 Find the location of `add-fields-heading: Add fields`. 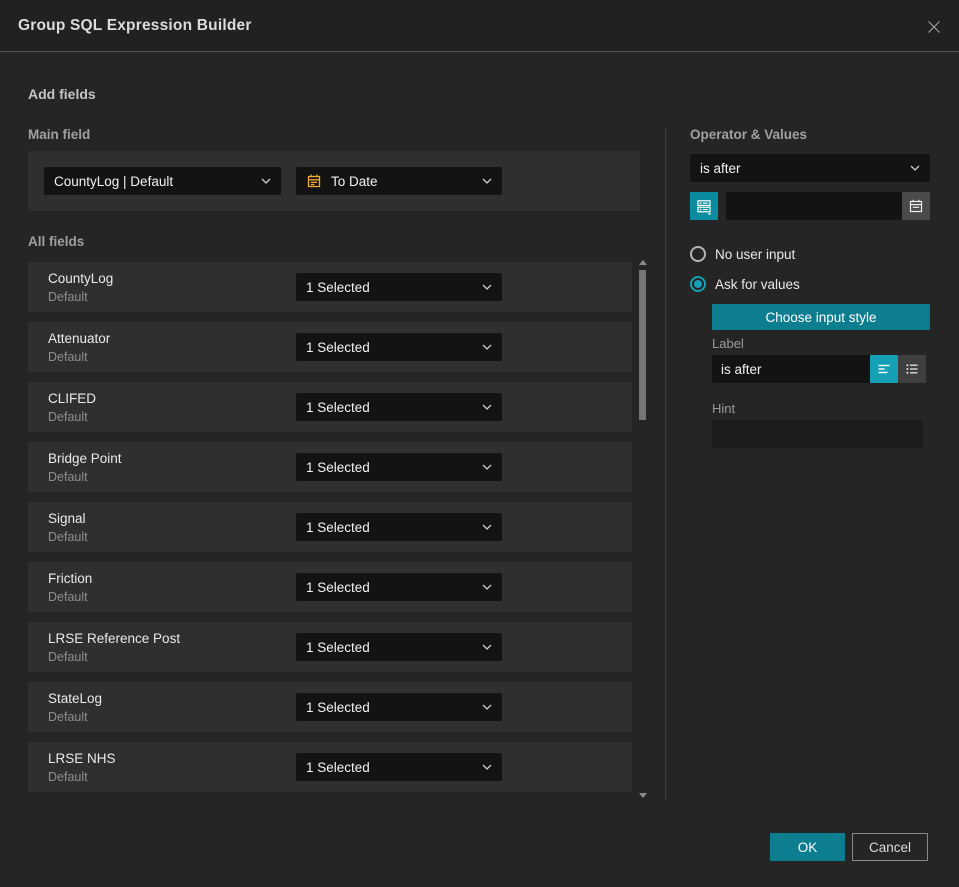

add-fields-heading: Add fields is located at coordinates (62, 94).